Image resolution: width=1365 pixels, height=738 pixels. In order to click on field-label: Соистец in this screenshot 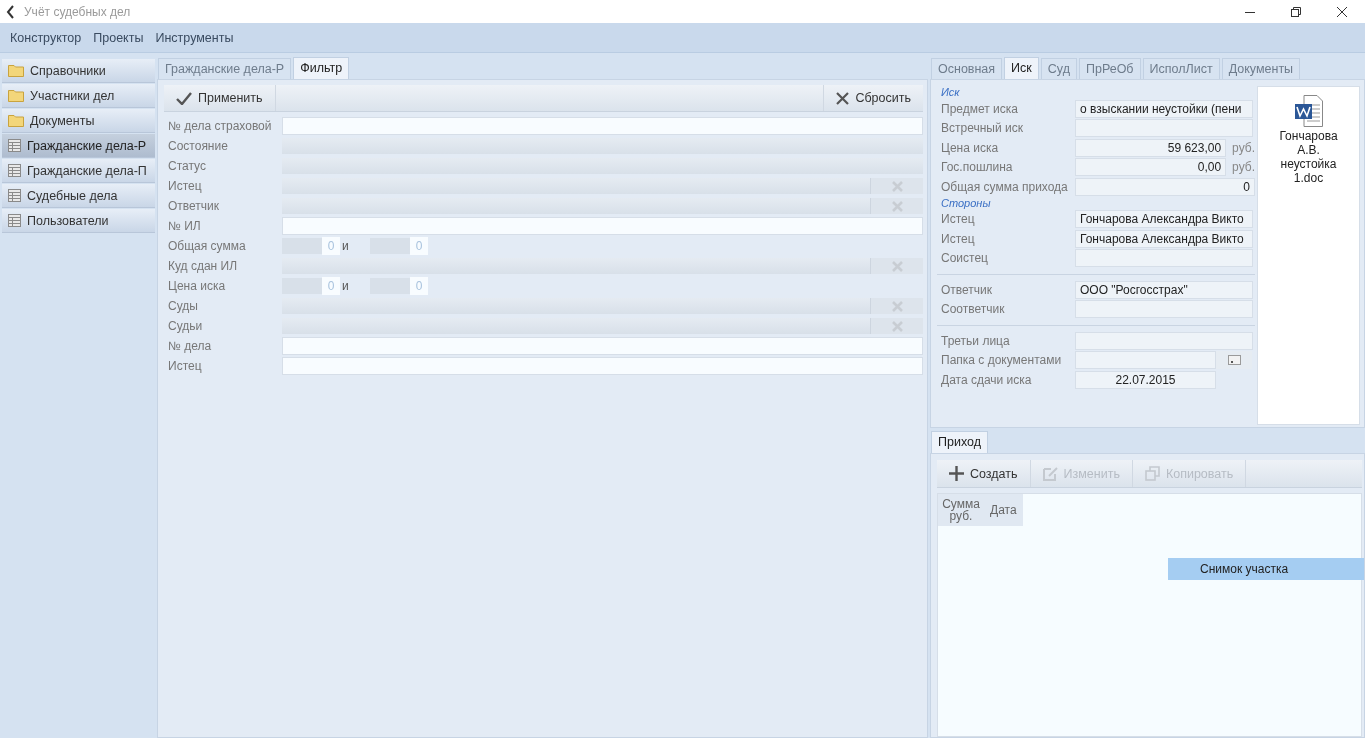, I will do `click(964, 258)`.